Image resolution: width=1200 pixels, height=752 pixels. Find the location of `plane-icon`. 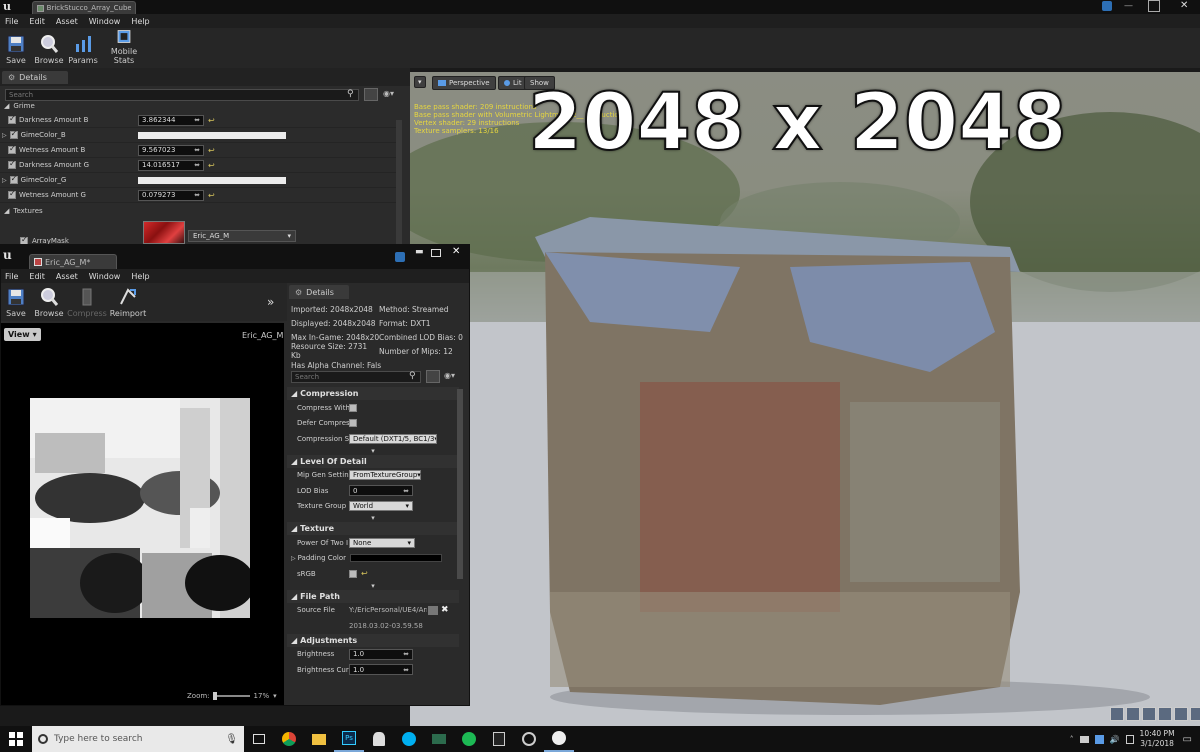

plane-icon is located at coordinates (1149, 714).